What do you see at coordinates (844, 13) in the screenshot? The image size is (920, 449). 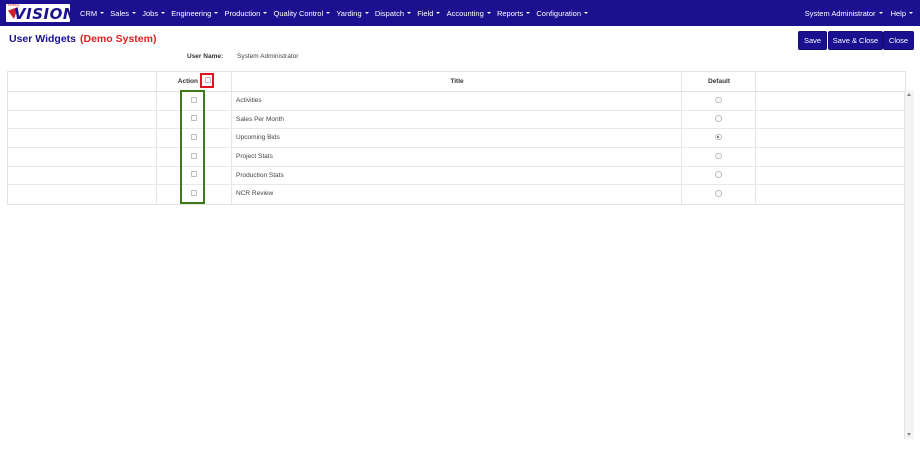 I see `user-menu: System Administrator` at bounding box center [844, 13].